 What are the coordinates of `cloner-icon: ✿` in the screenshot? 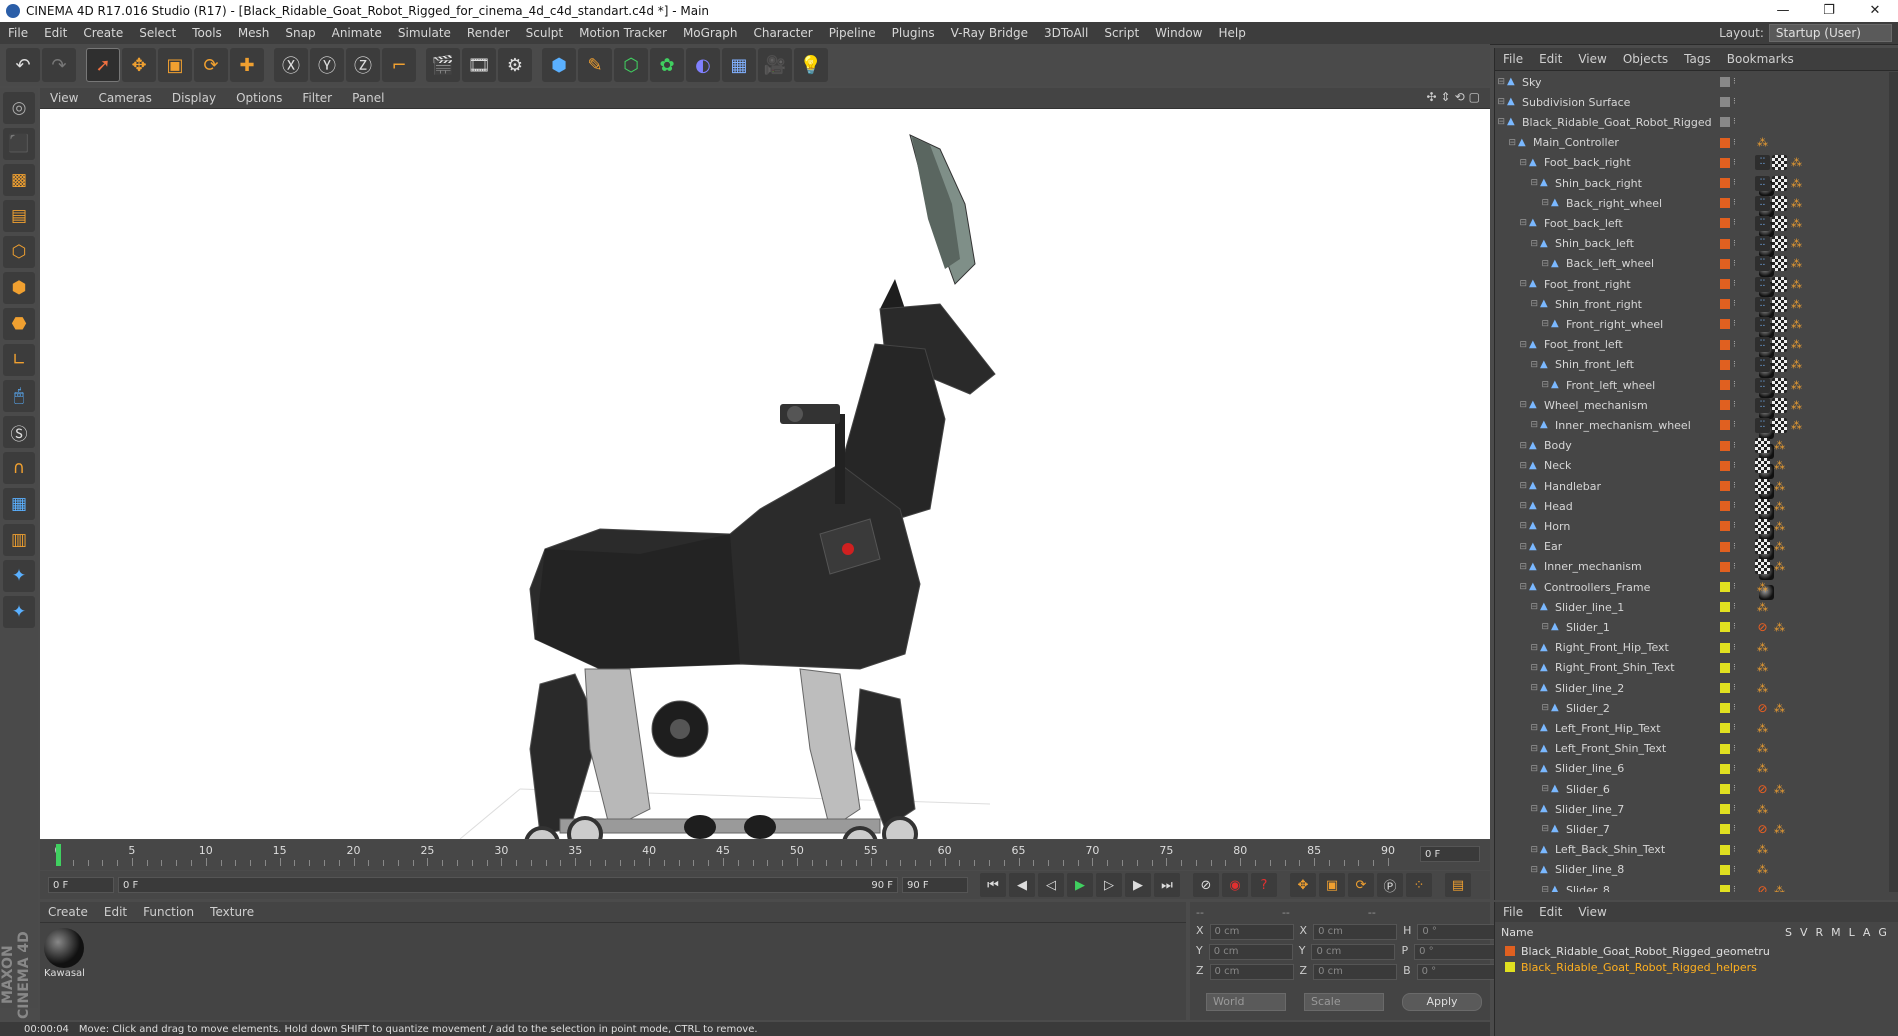 It's located at (667, 65).